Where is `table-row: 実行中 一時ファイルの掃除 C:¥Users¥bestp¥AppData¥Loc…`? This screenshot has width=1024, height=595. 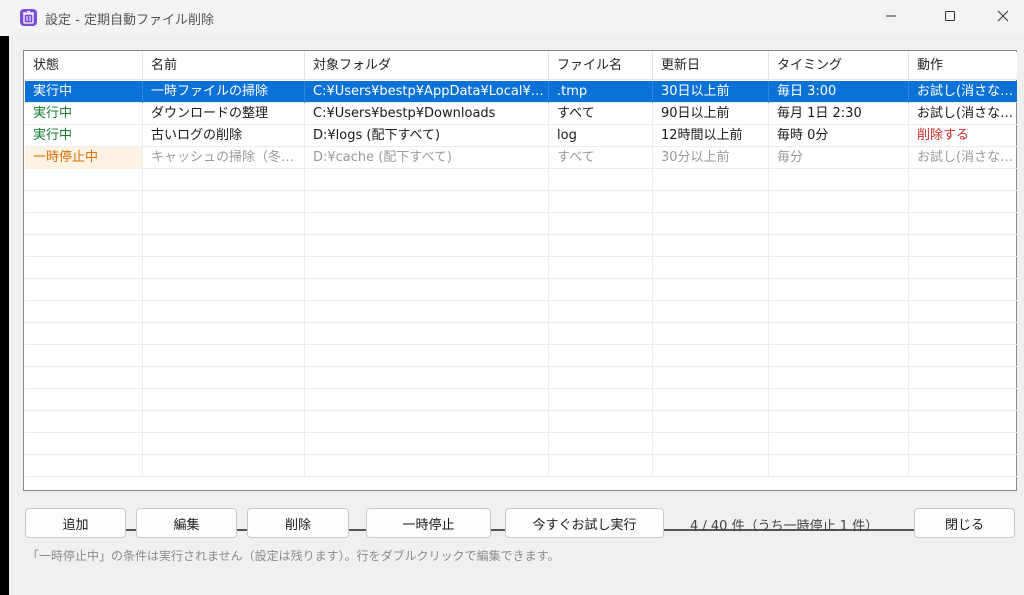
table-row: 実行中 一時ファイルの掃除 C:¥Users¥bestp¥AppData¥Loc… is located at coordinates (521, 92).